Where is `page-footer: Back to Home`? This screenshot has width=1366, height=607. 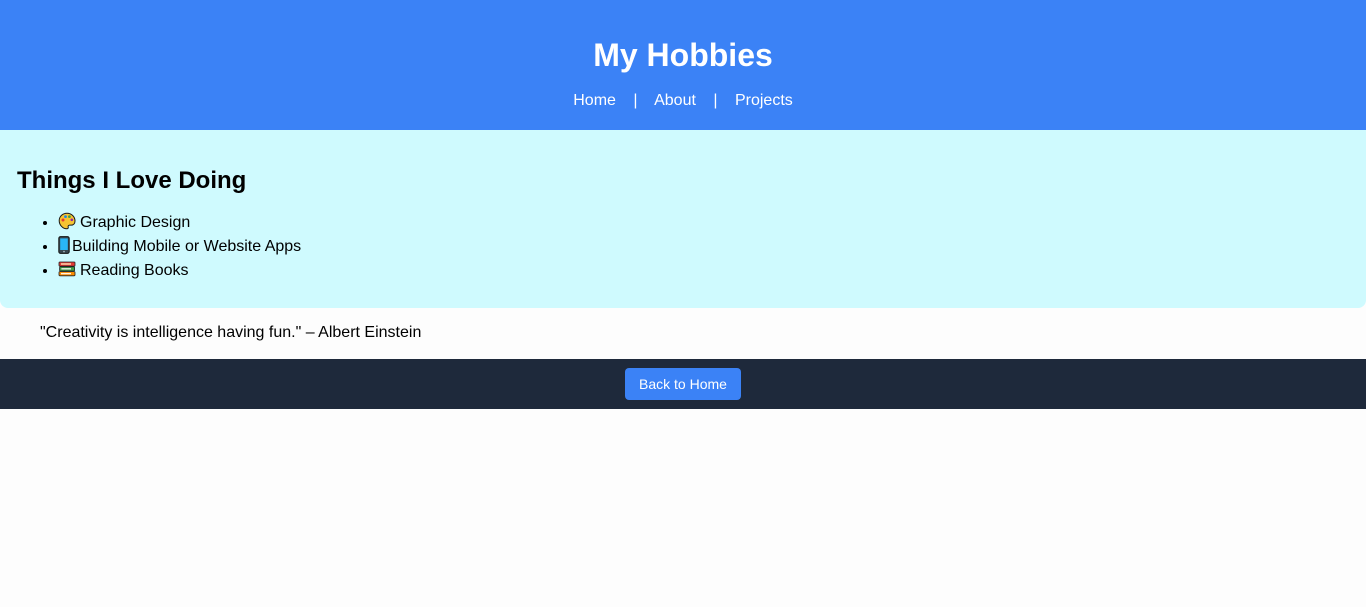
page-footer: Back to Home is located at coordinates (683, 384).